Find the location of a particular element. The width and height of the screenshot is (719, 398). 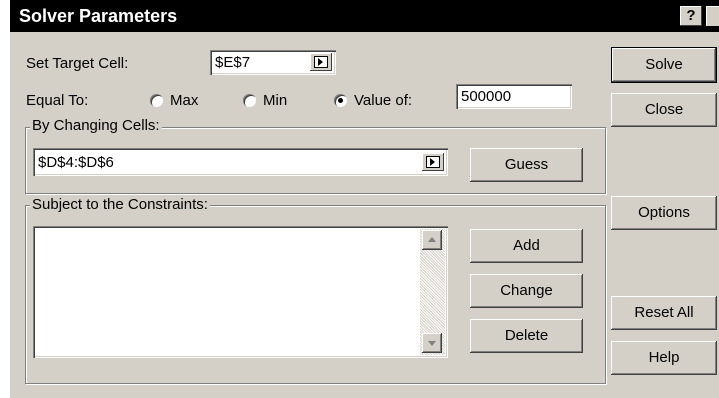

add-button: Add is located at coordinates (526, 246).